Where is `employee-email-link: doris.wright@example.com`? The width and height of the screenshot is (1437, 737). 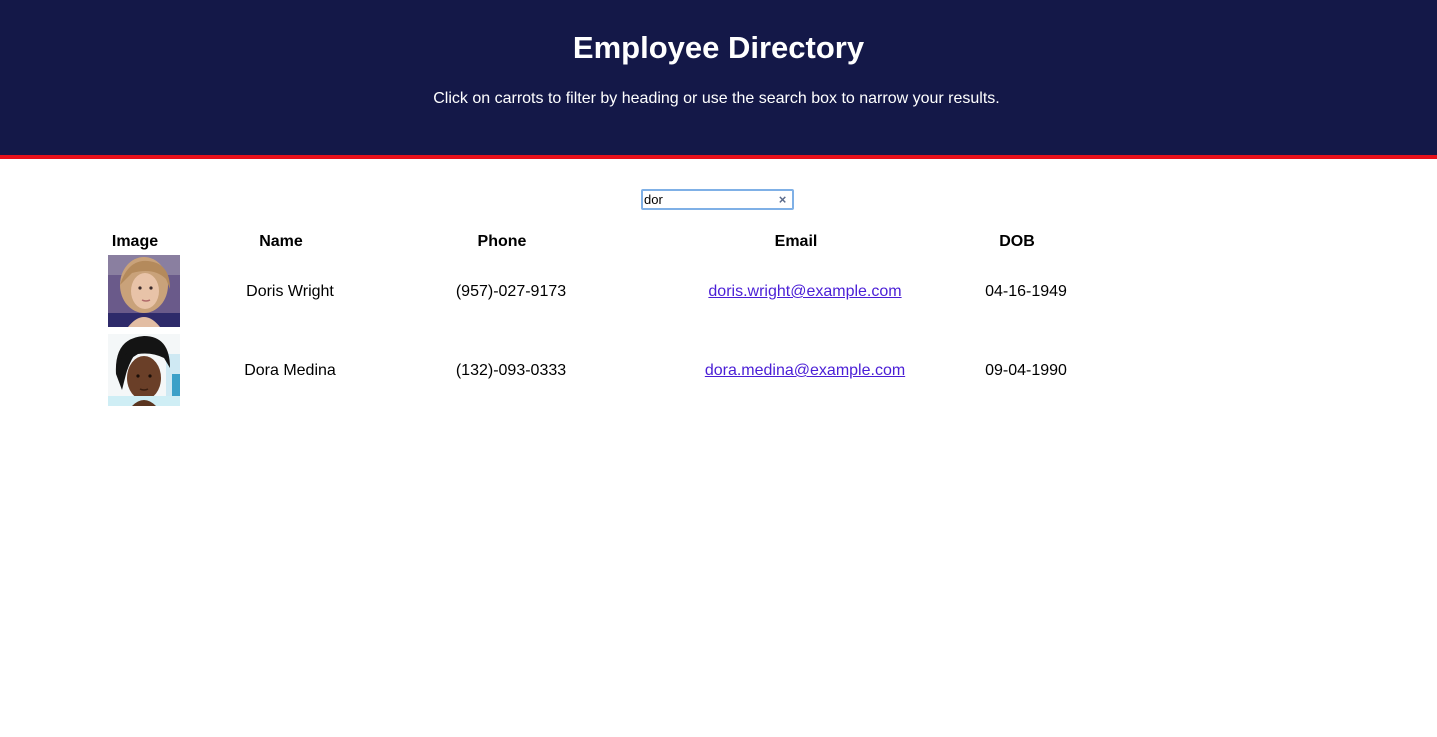 employee-email-link: doris.wright@example.com is located at coordinates (804, 291).